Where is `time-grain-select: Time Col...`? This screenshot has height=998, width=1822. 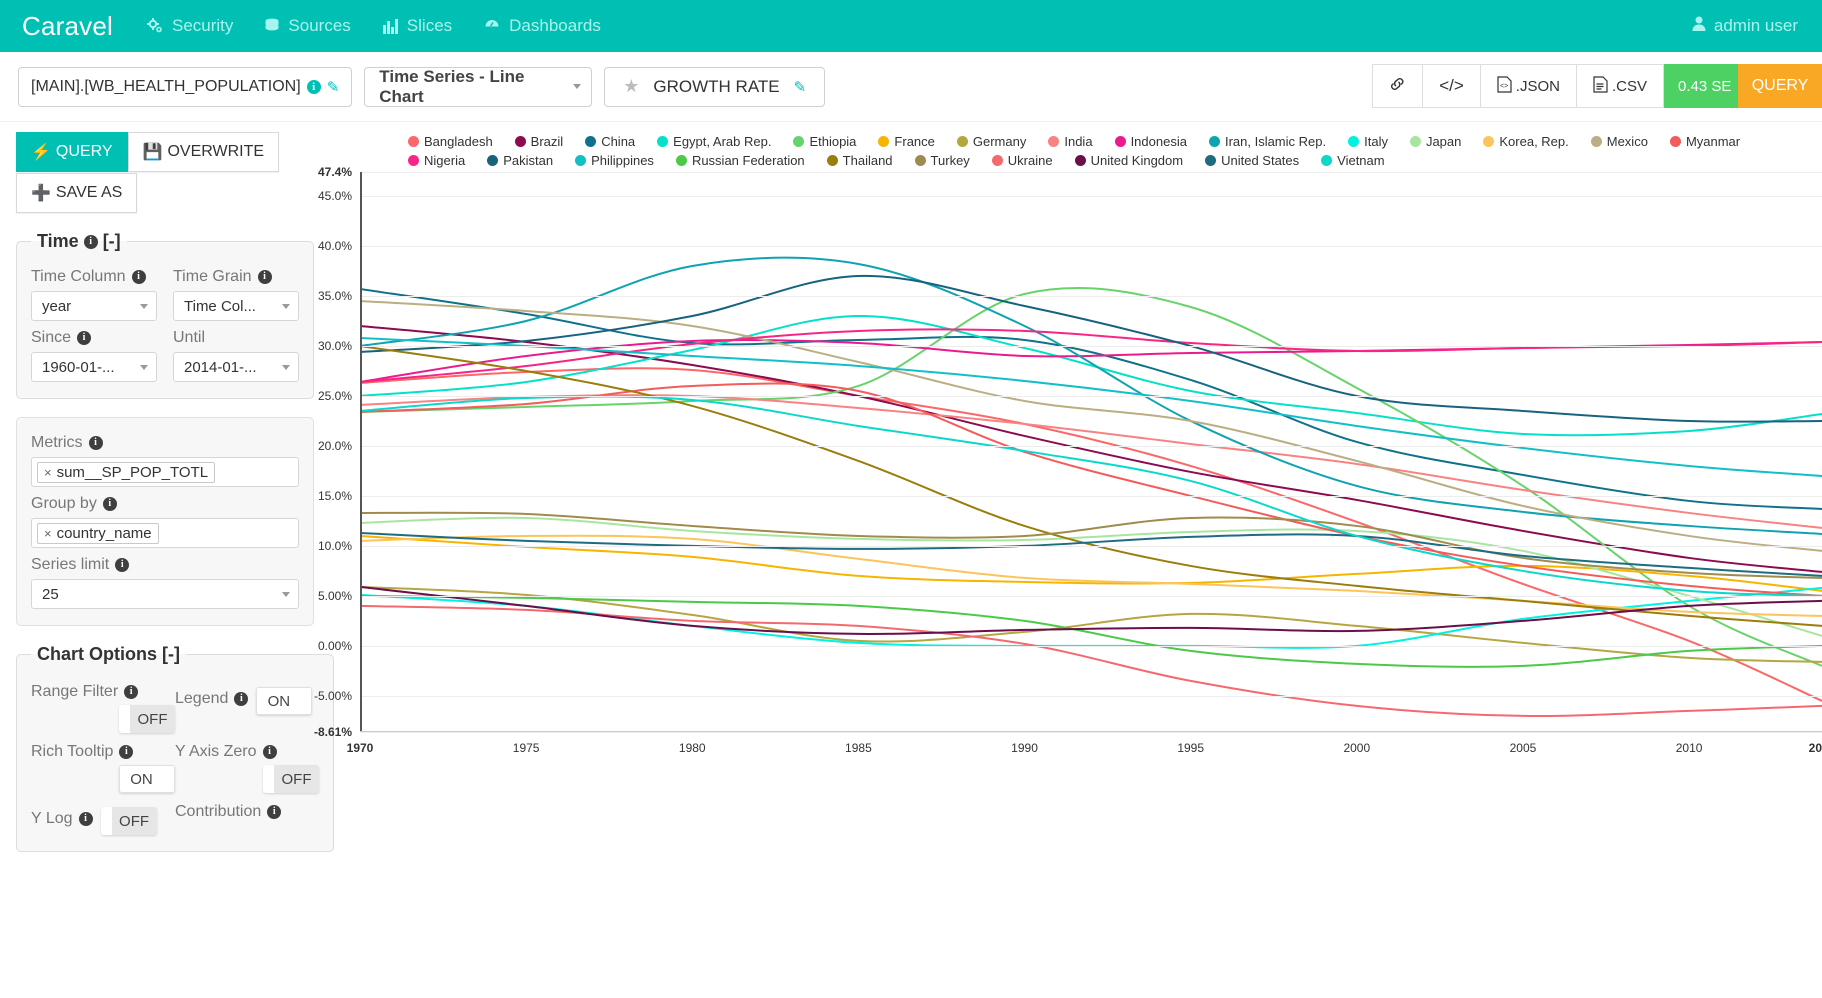
time-grain-select: Time Col... is located at coordinates (236, 306).